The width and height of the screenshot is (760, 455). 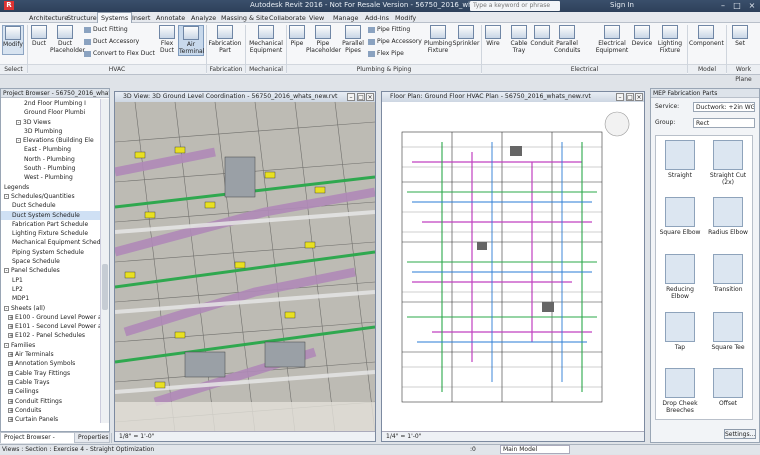 I want to click on tab-add-ins: Add-Ins, so click(x=377, y=18).